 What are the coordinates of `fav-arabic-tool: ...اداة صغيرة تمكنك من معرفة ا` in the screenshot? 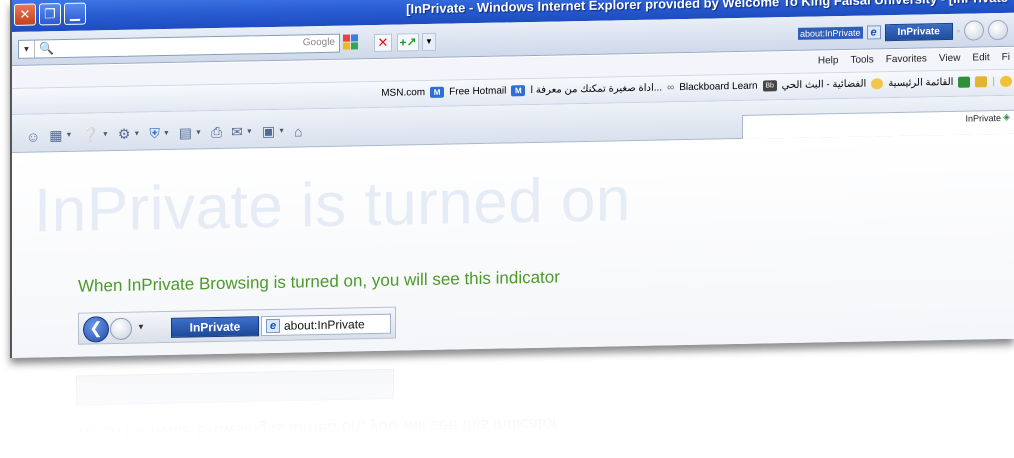 It's located at (596, 89).